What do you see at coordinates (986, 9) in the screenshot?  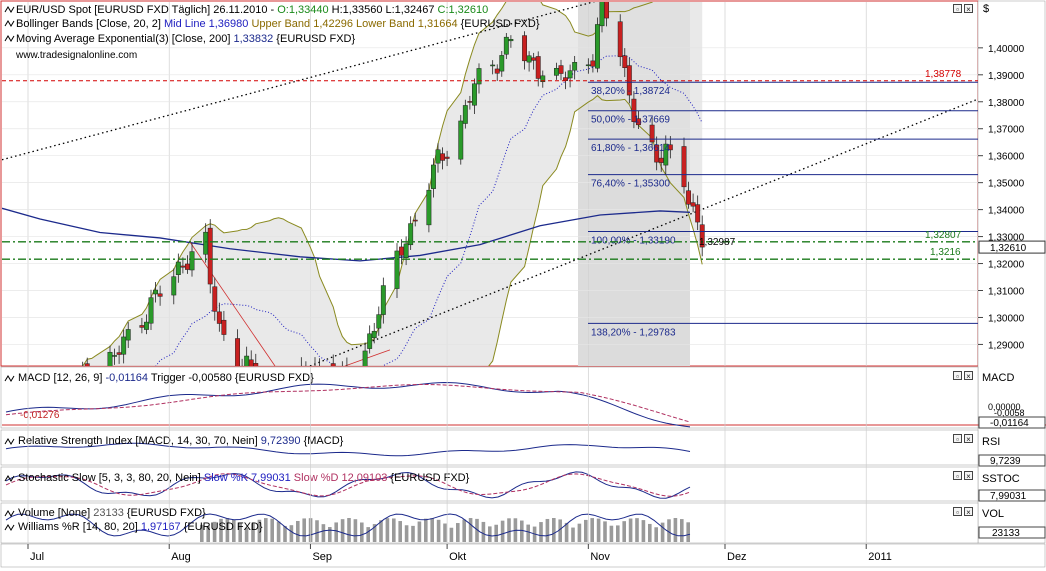 I see `currency-symbol: $` at bounding box center [986, 9].